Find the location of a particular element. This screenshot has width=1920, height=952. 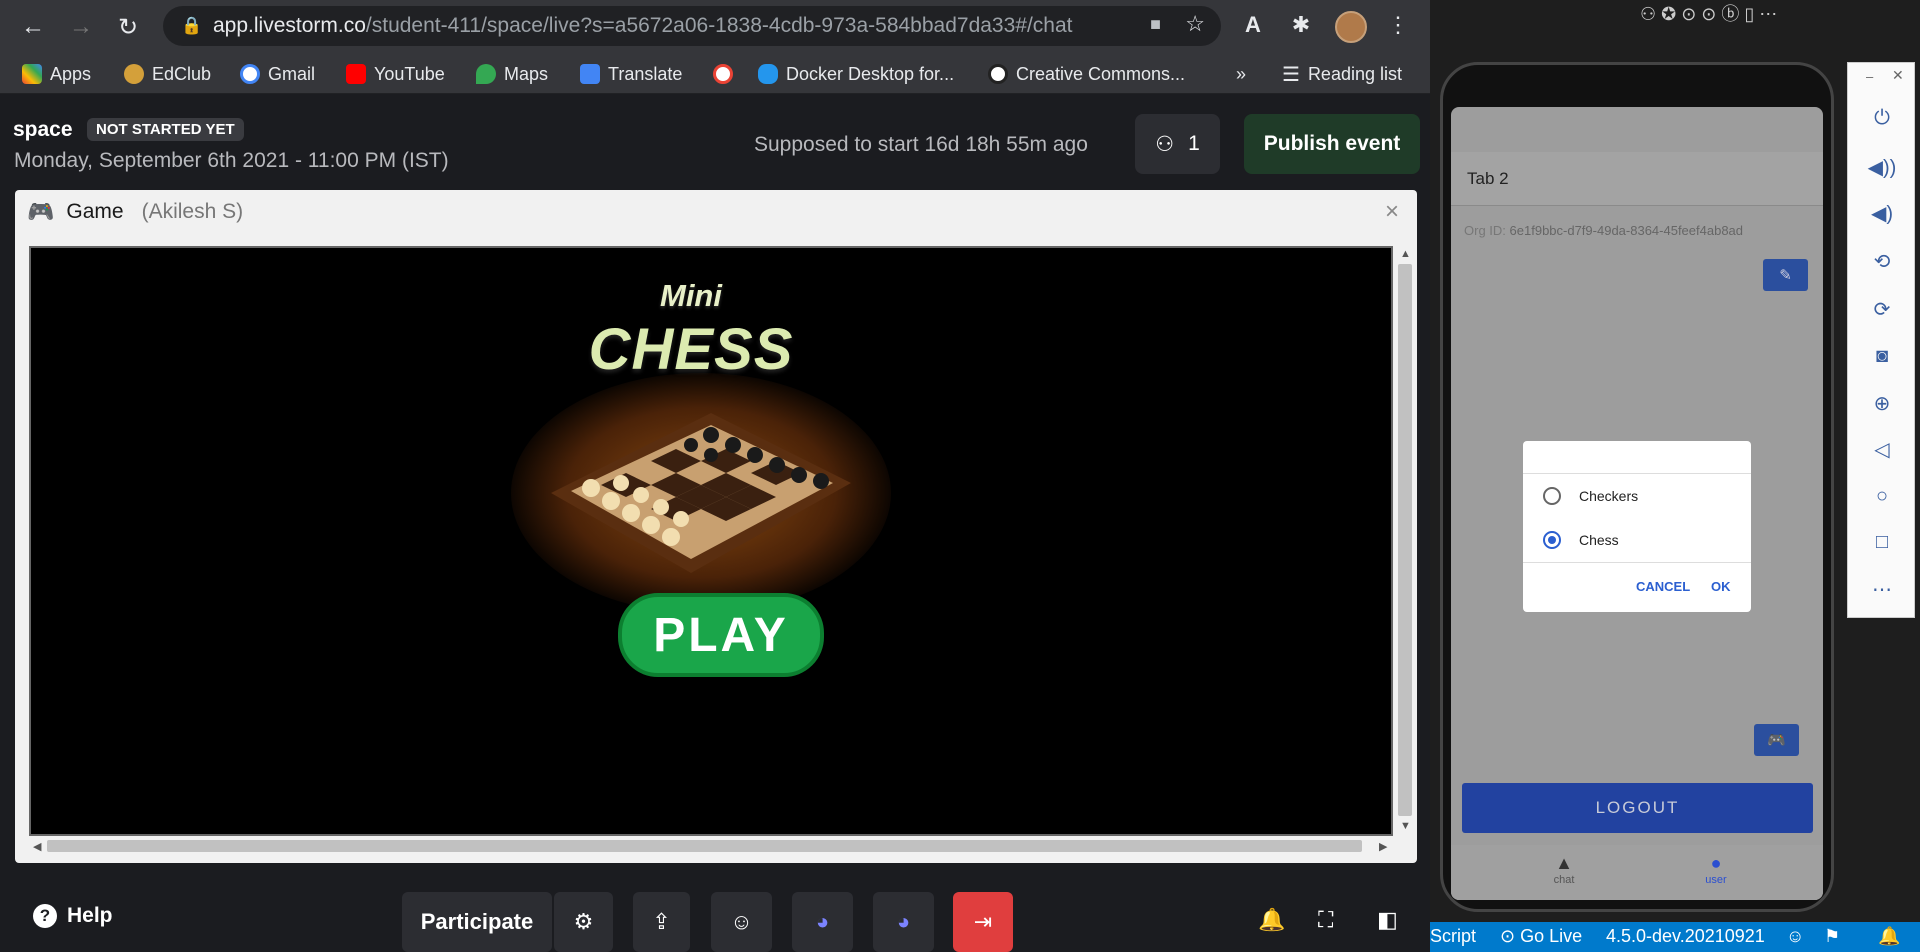

cancel-button: CANCEL is located at coordinates (1663, 586).